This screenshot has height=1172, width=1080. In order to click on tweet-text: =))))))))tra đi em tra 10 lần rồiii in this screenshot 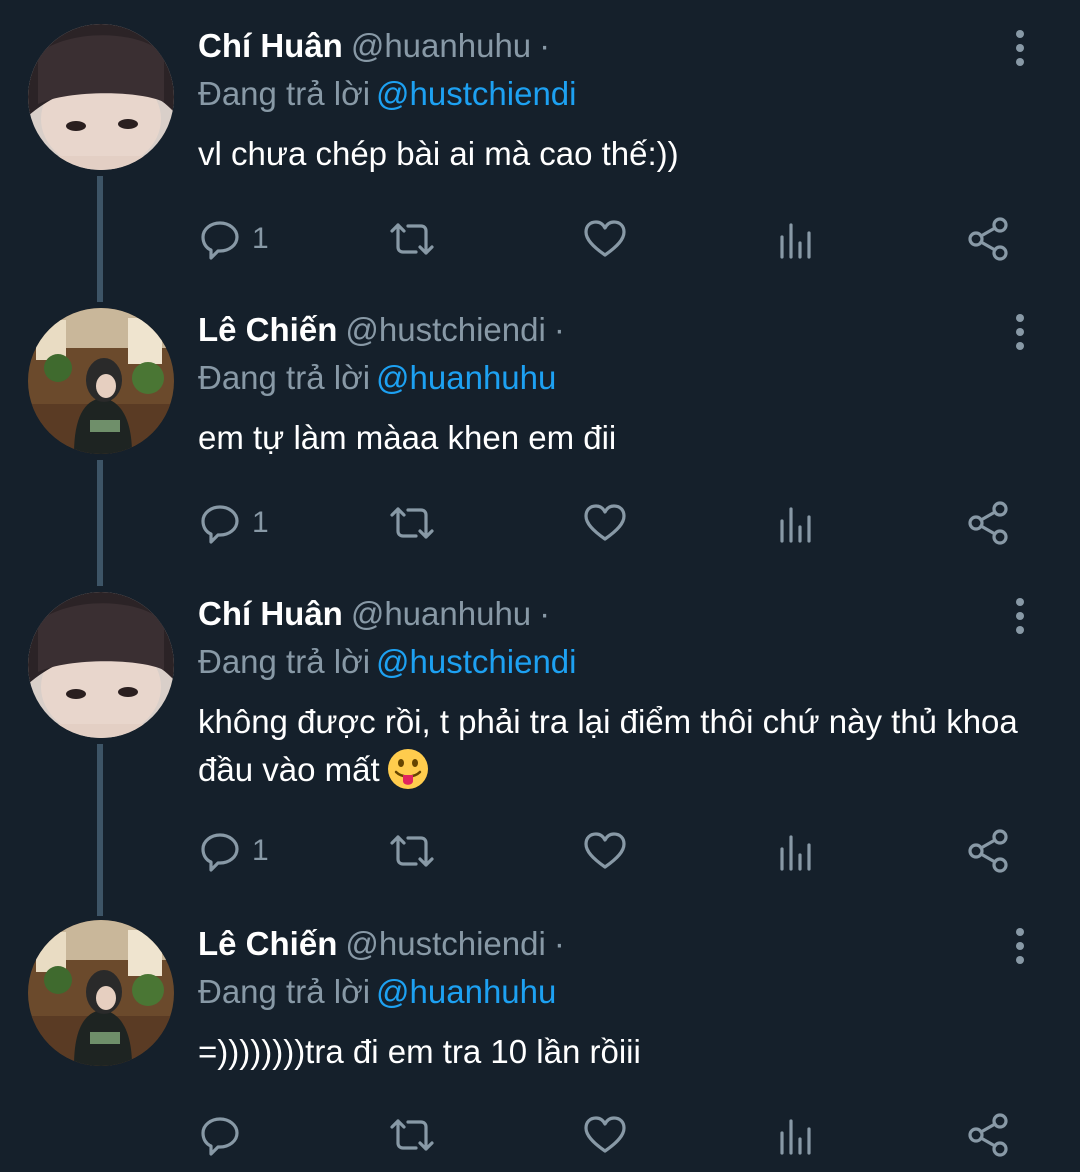, I will do `click(419, 1051)`.